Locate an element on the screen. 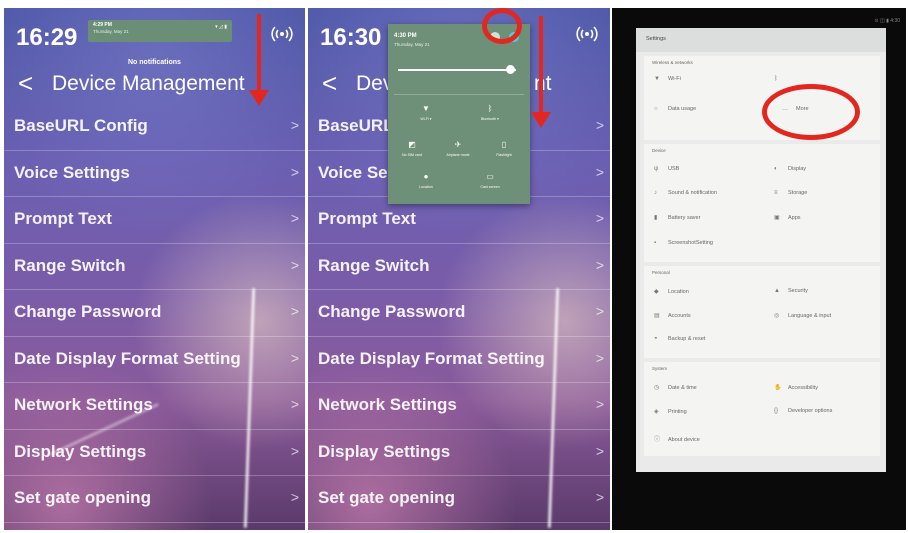 The image size is (908, 533). settings-item-date-time: ◷ Date & time is located at coordinates (675, 387).